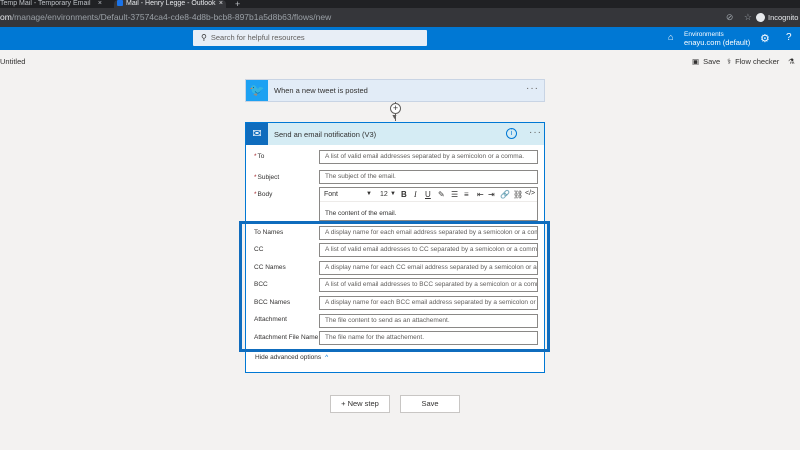 This screenshot has height=450, width=800. I want to click on browser-tab-outlook: Mail - Henry Legge - Outlook ×, so click(170, 4).